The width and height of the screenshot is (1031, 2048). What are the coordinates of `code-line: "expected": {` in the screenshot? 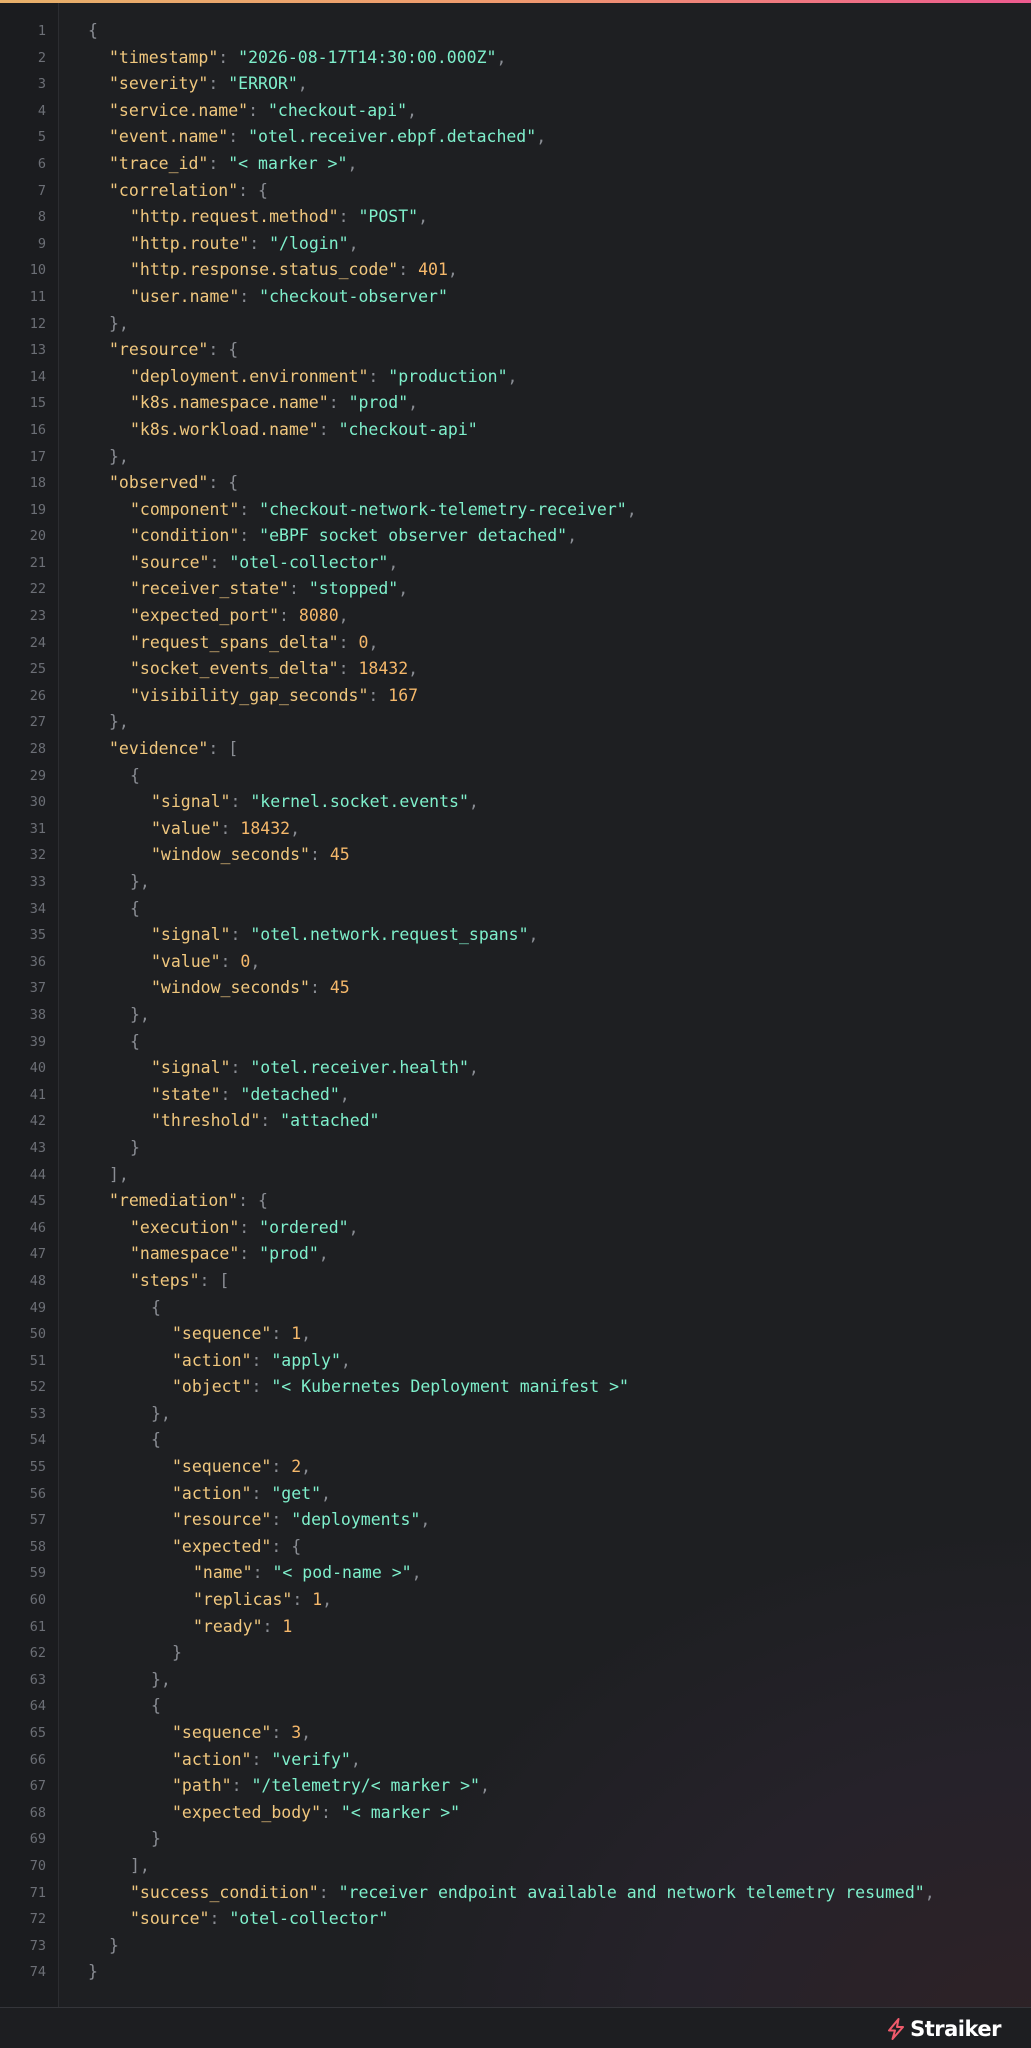 It's located at (553, 1547).